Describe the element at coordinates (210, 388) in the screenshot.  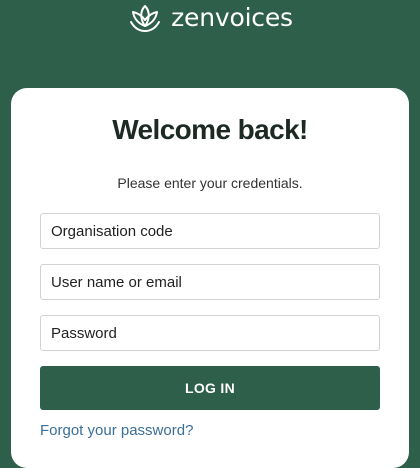
I see `login-button: LOG IN` at that location.